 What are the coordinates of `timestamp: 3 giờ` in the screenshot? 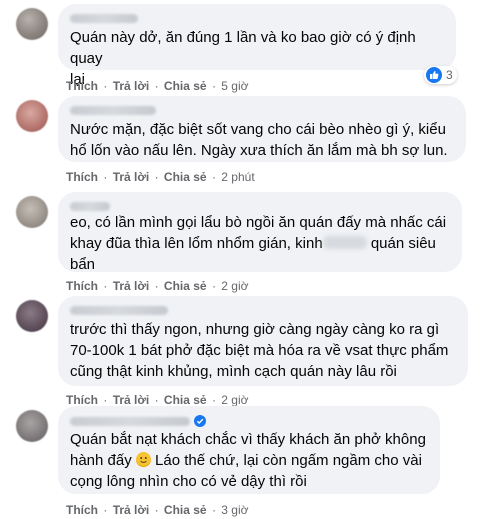 It's located at (234, 510).